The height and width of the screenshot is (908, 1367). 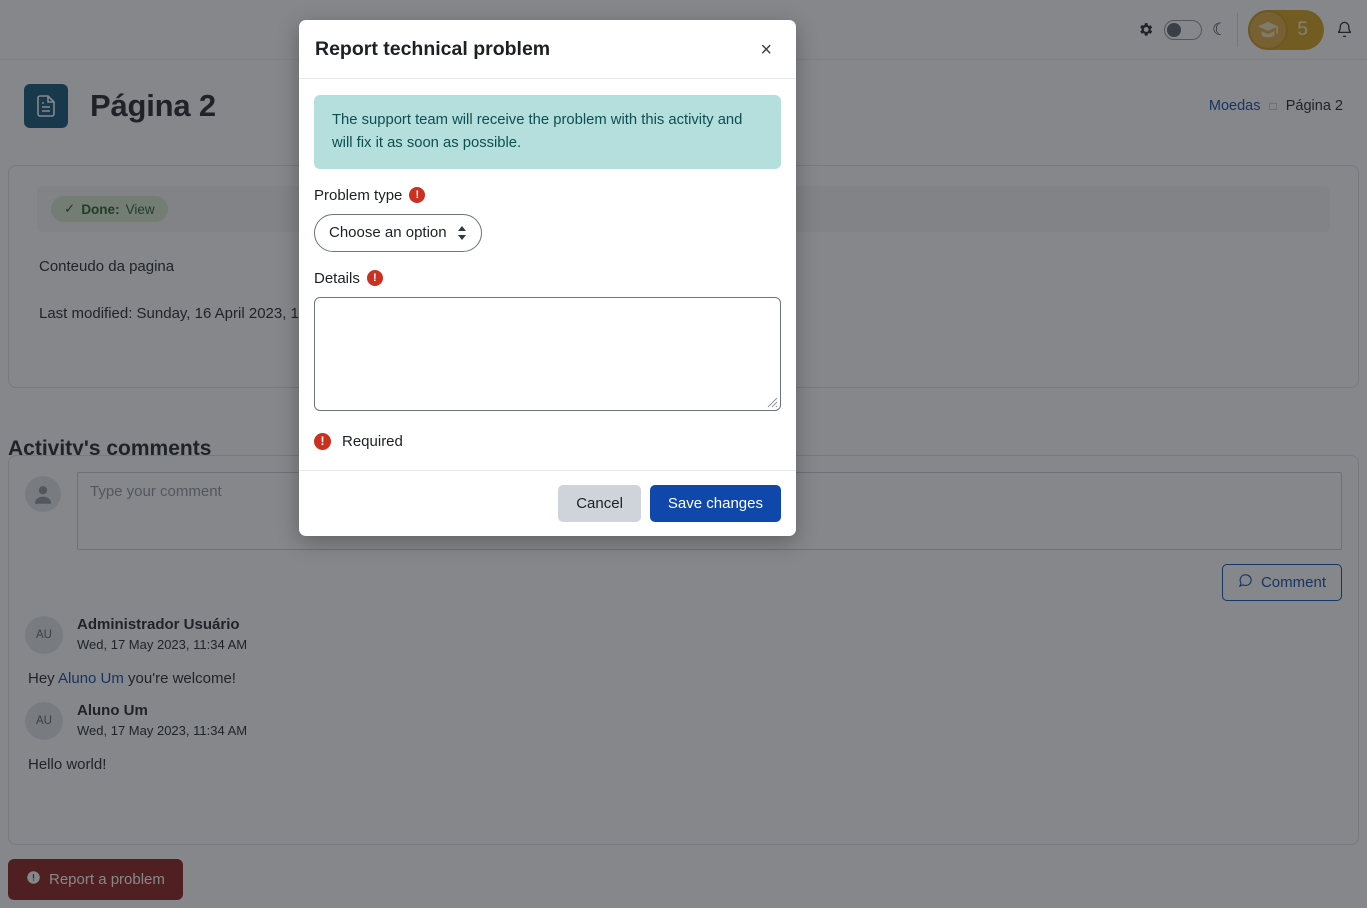 What do you see at coordinates (547, 502) in the screenshot?
I see `modal-footer: Cancel Save changes` at bounding box center [547, 502].